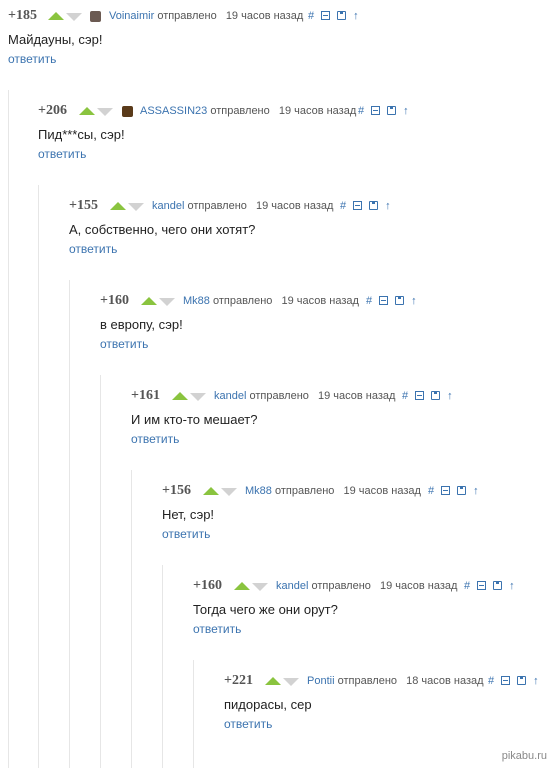 This screenshot has height=768, width=553. Describe the element at coordinates (265, 609) in the screenshot. I see `comment-text: Тогда чего же они орут?` at that location.